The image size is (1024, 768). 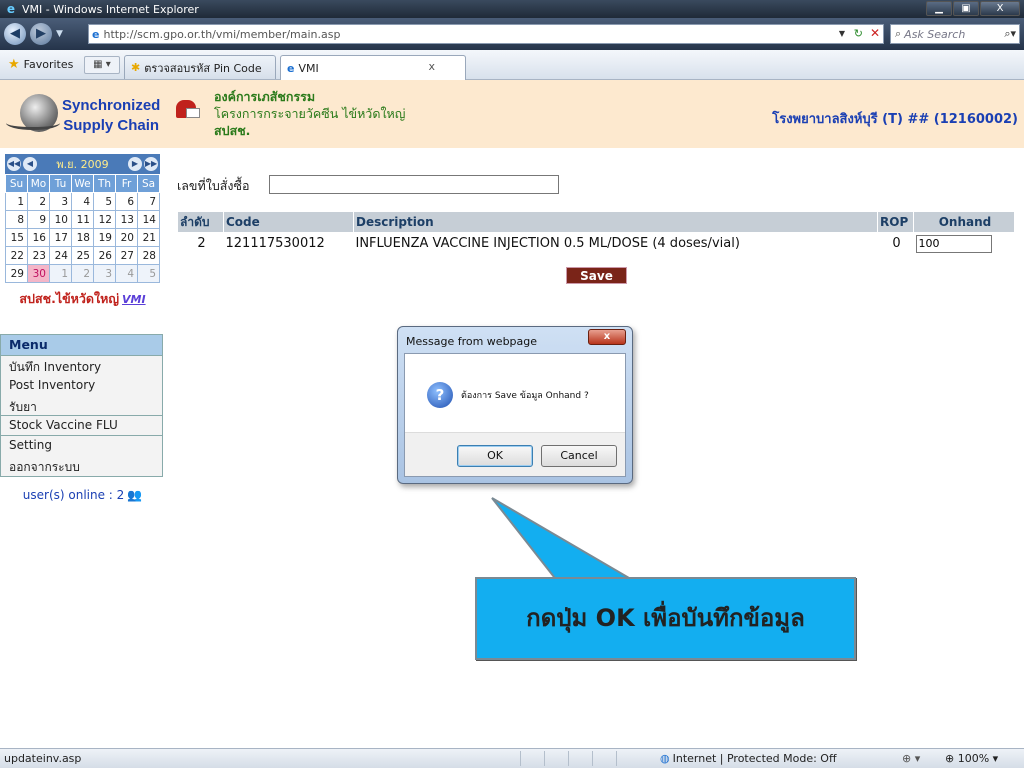 I want to click on users-online: user(s) online : 2 👥, so click(x=82, y=495).